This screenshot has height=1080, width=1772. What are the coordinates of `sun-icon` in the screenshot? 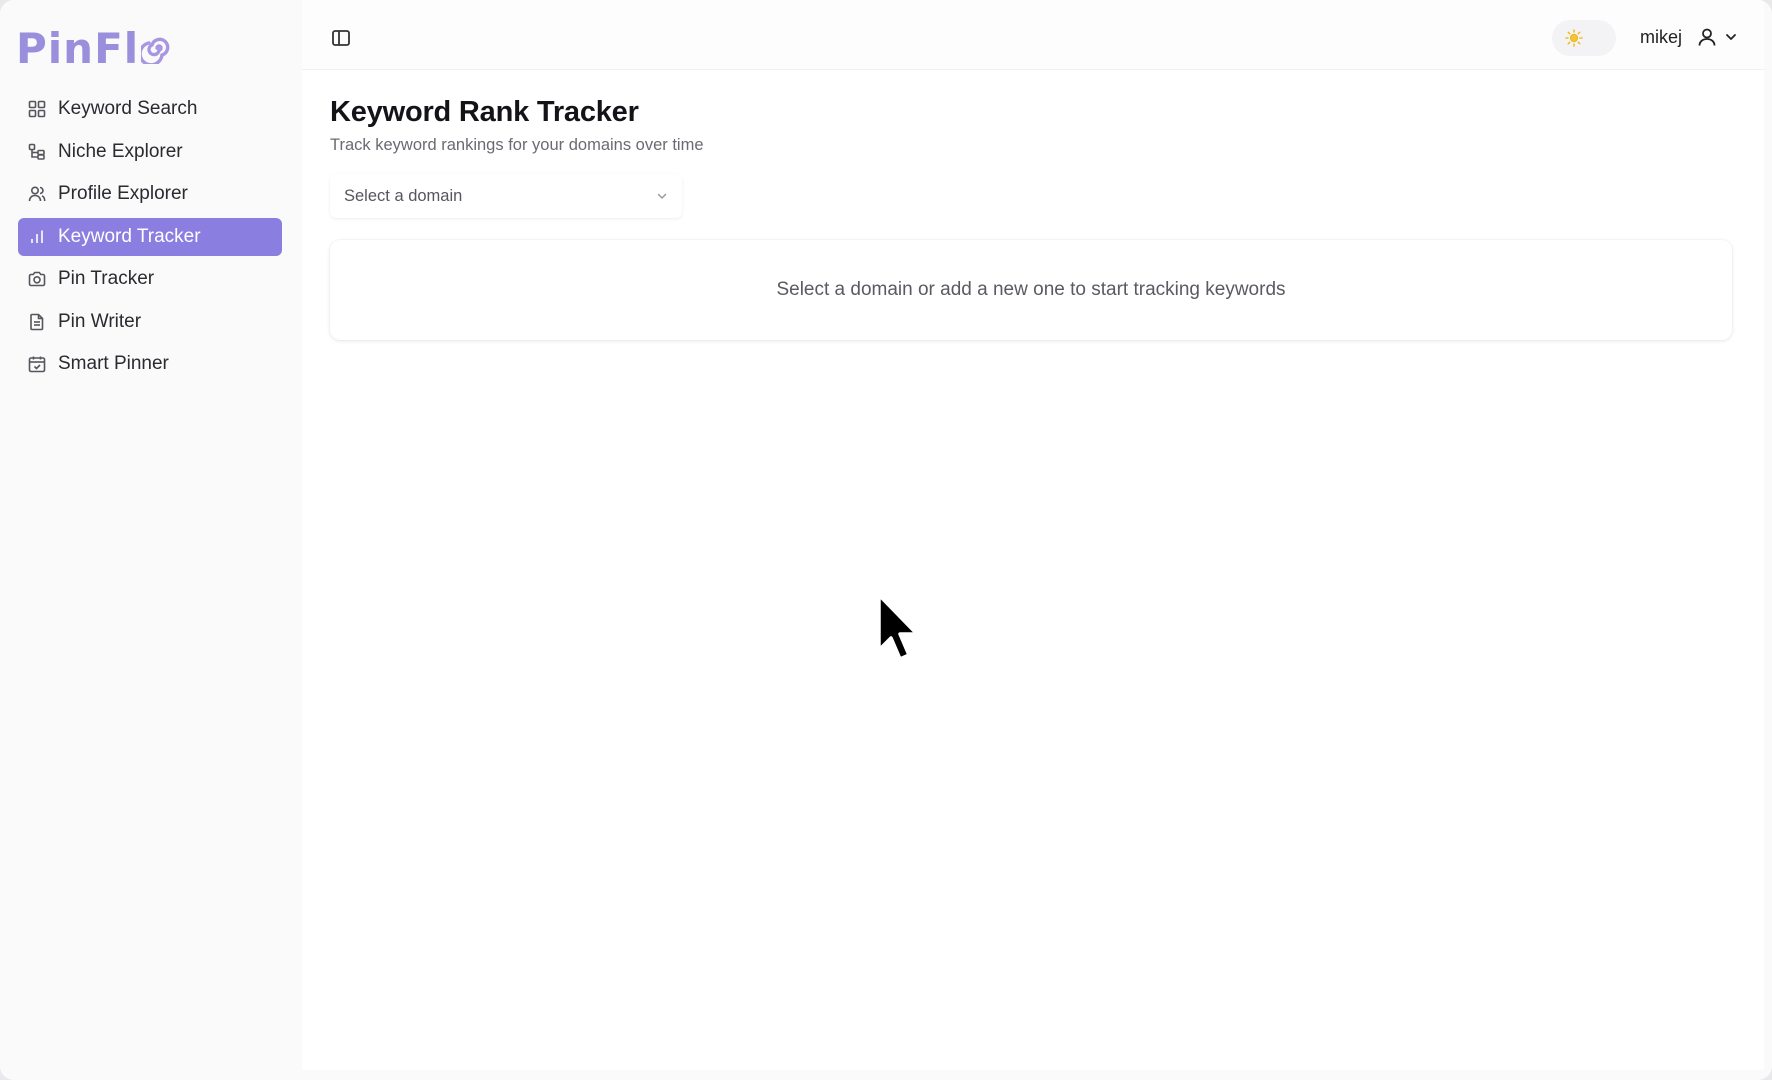 It's located at (1574, 38).